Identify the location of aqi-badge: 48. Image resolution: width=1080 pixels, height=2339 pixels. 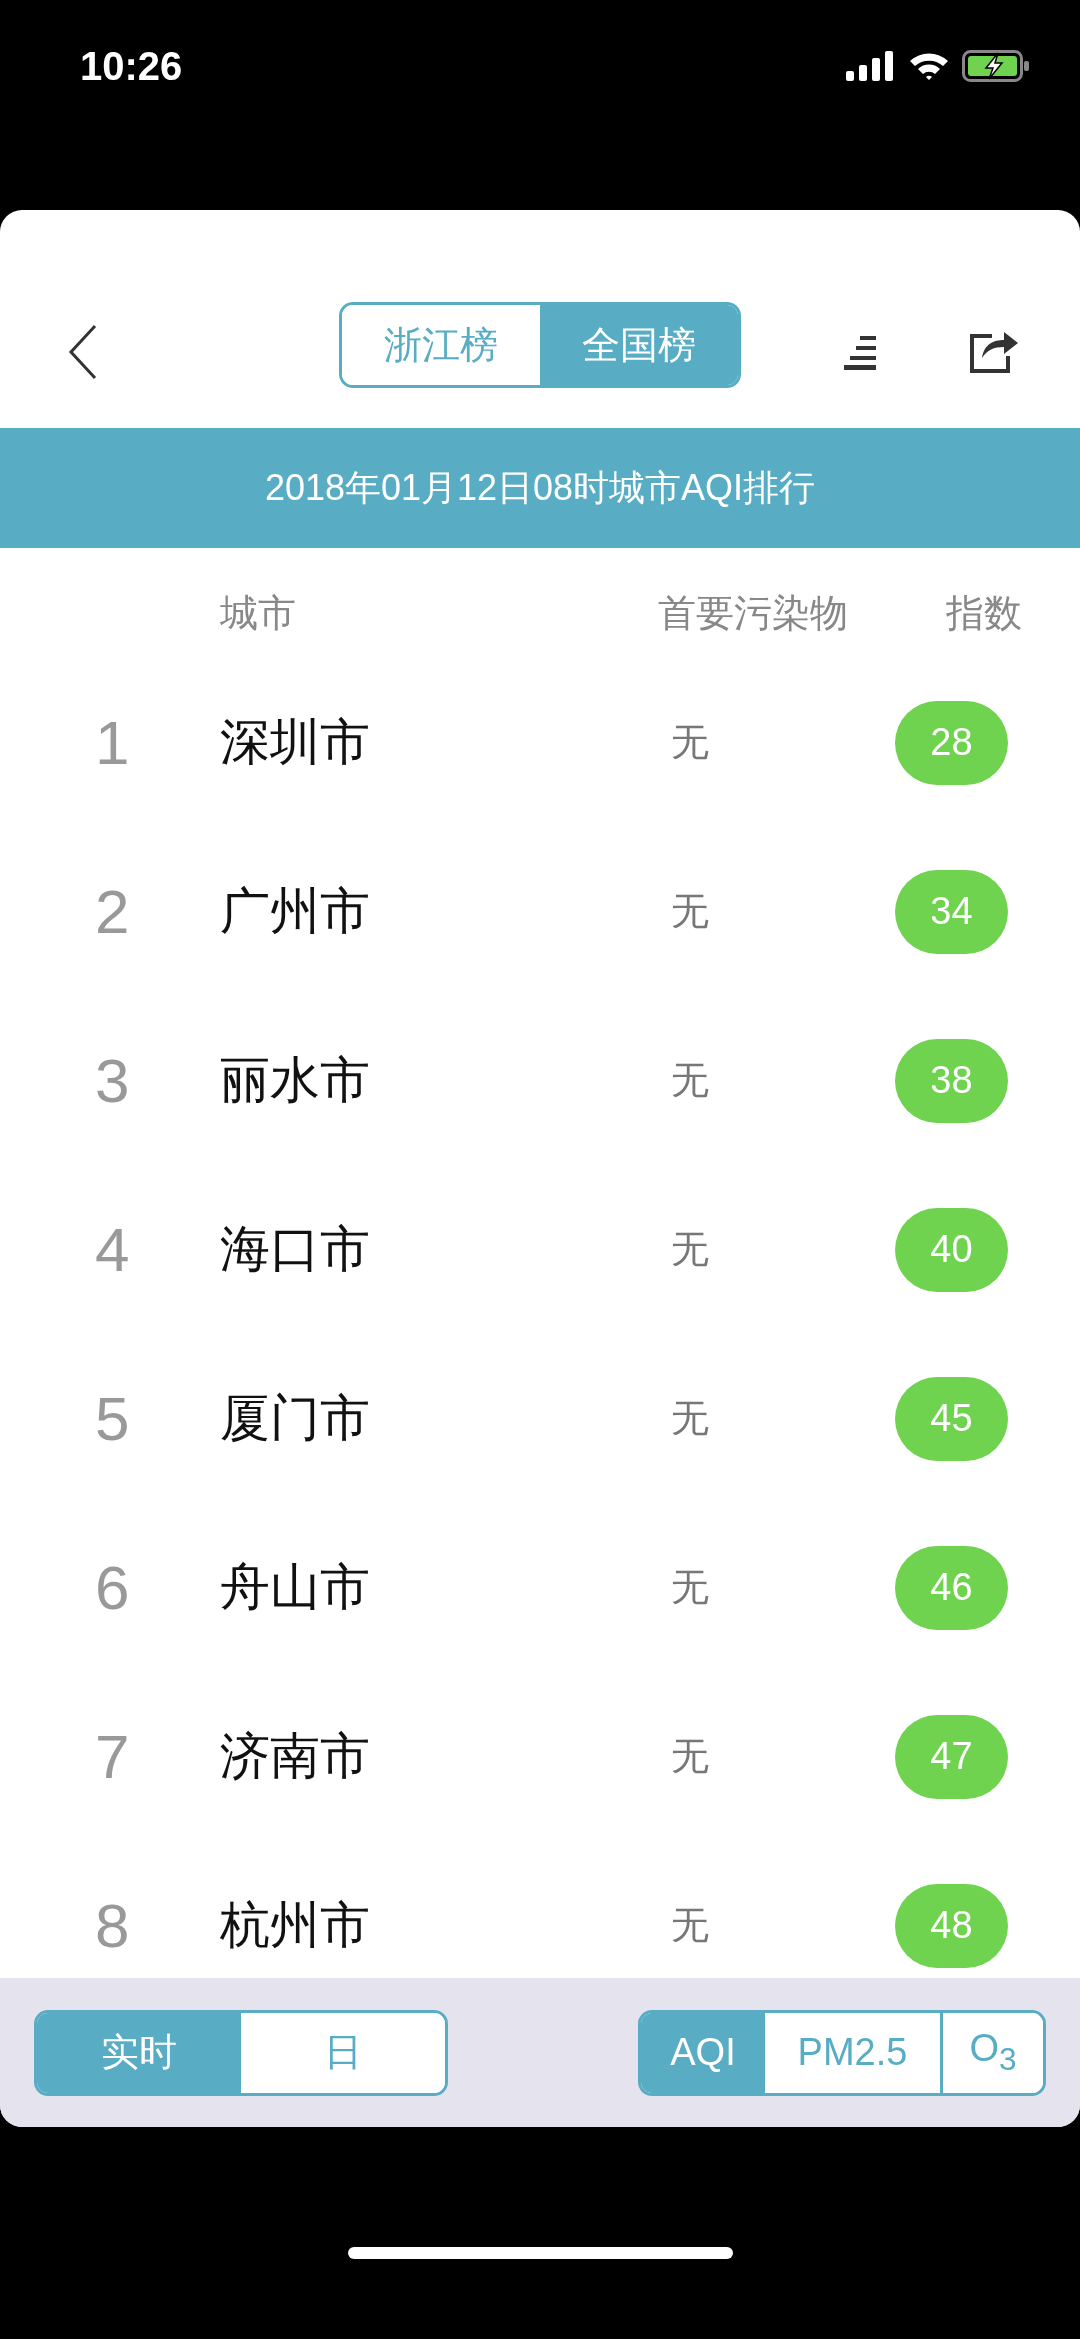
(951, 1925).